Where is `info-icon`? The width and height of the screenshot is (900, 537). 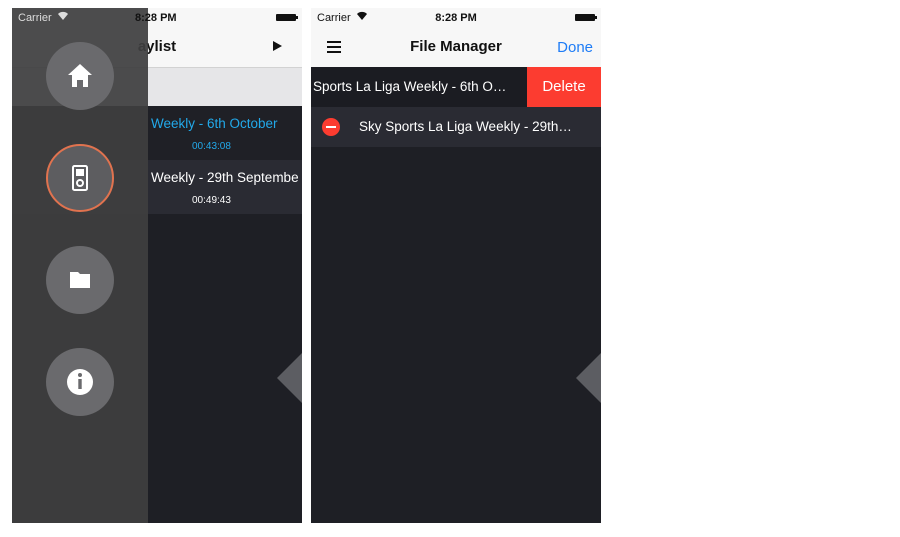
info-icon is located at coordinates (80, 382).